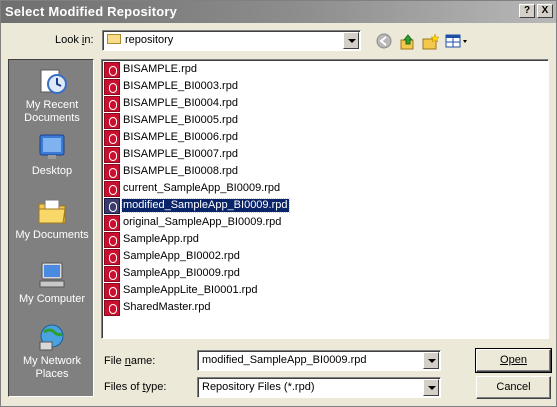  What do you see at coordinates (114, 39) in the screenshot?
I see `folder-icon` at bounding box center [114, 39].